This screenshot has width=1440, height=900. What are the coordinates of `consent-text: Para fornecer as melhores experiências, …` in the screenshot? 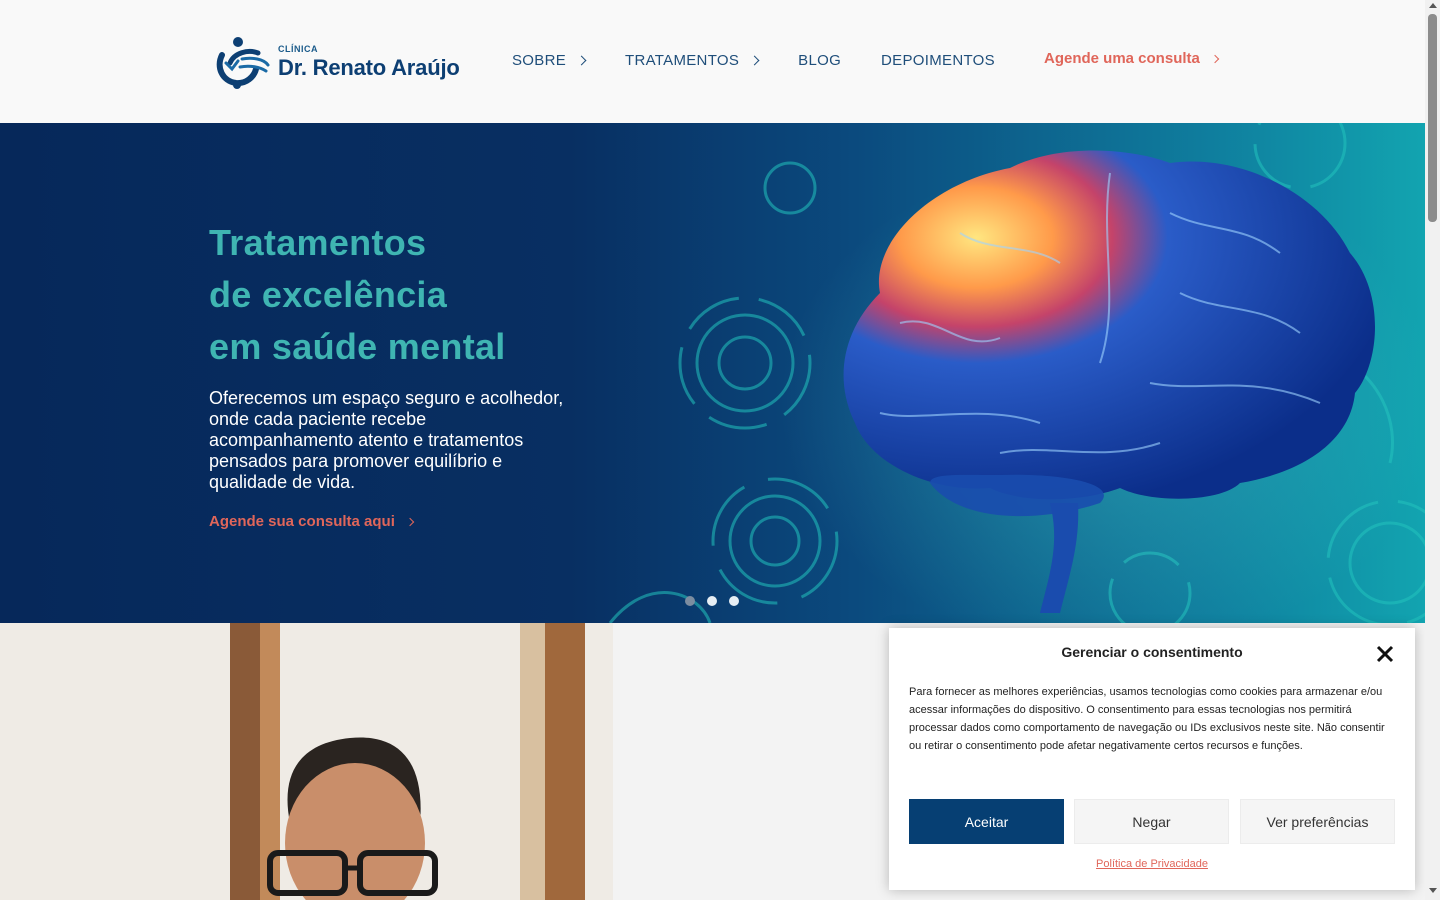 It's located at (1147, 719).